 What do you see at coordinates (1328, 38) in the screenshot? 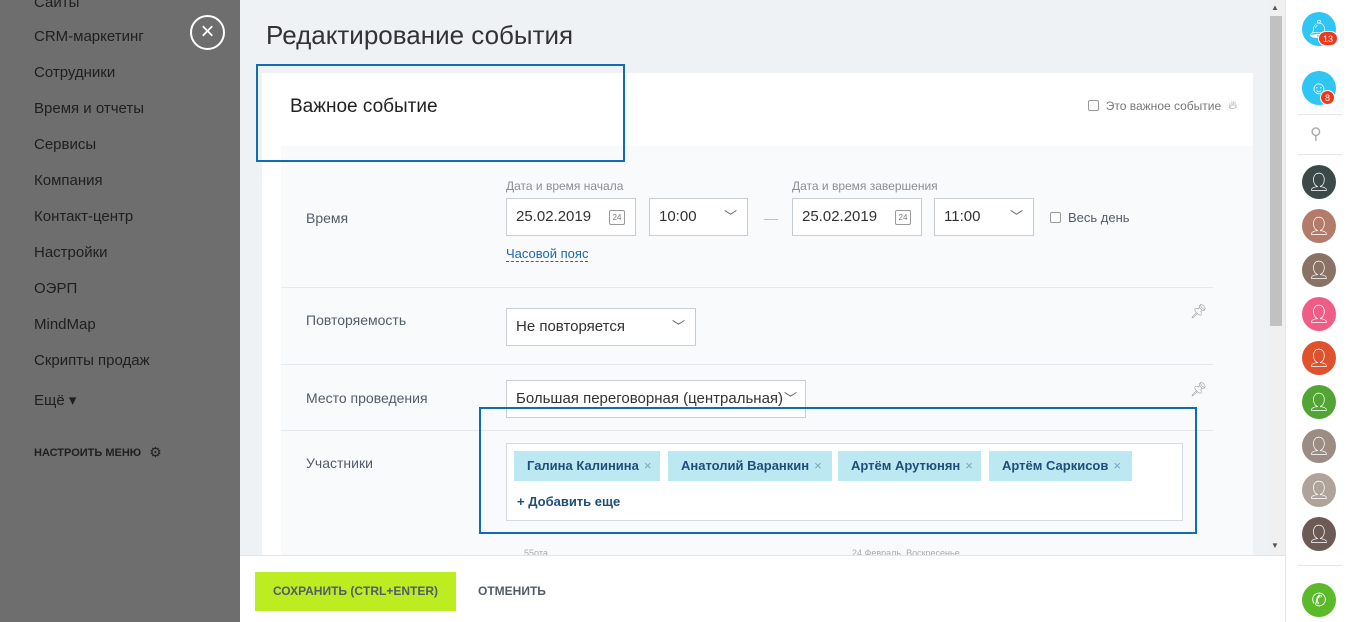
I see `notifications-count: 13` at bounding box center [1328, 38].